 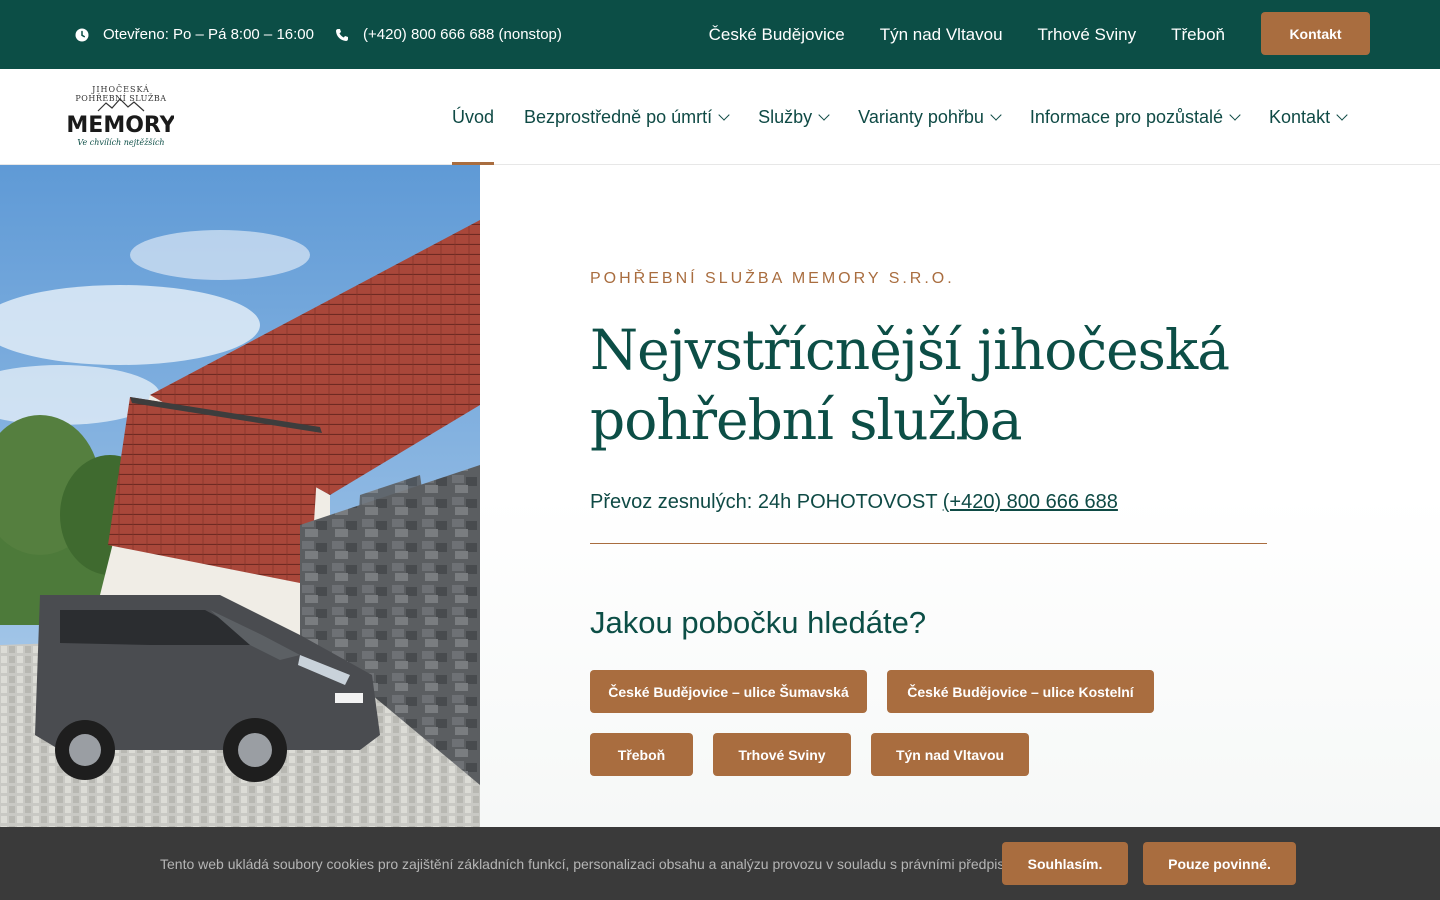 I want to click on nav-label: Služby, so click(x=785, y=116).